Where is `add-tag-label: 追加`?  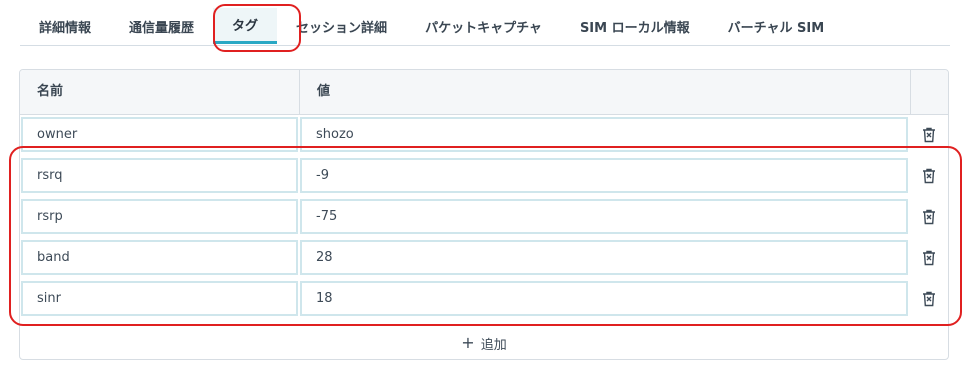 add-tag-label: 追加 is located at coordinates (493, 345).